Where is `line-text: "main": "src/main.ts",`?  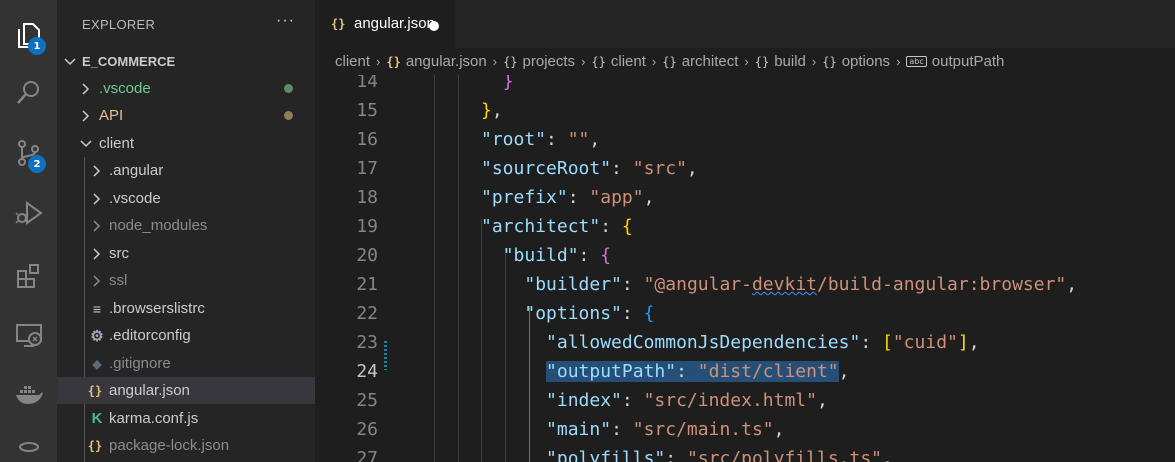
line-text: "main": "src/main.ts", is located at coordinates (632, 429).